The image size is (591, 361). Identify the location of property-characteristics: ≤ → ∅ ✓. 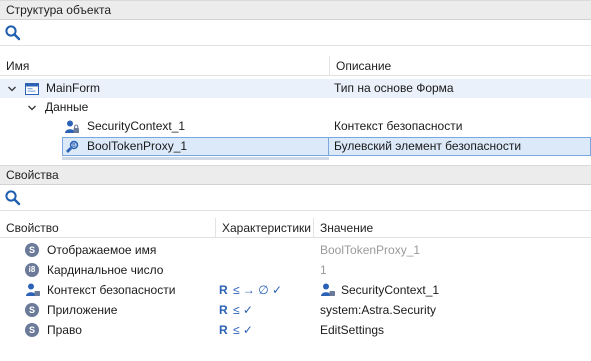
(258, 290).